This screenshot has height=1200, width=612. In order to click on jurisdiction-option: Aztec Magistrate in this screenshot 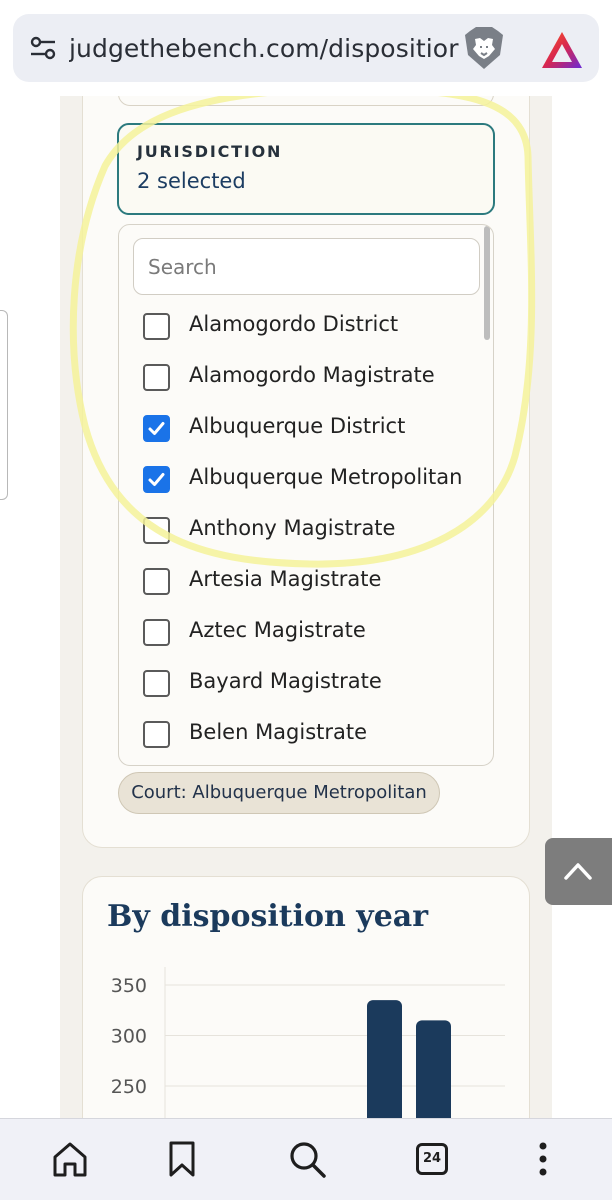, I will do `click(313, 632)`.